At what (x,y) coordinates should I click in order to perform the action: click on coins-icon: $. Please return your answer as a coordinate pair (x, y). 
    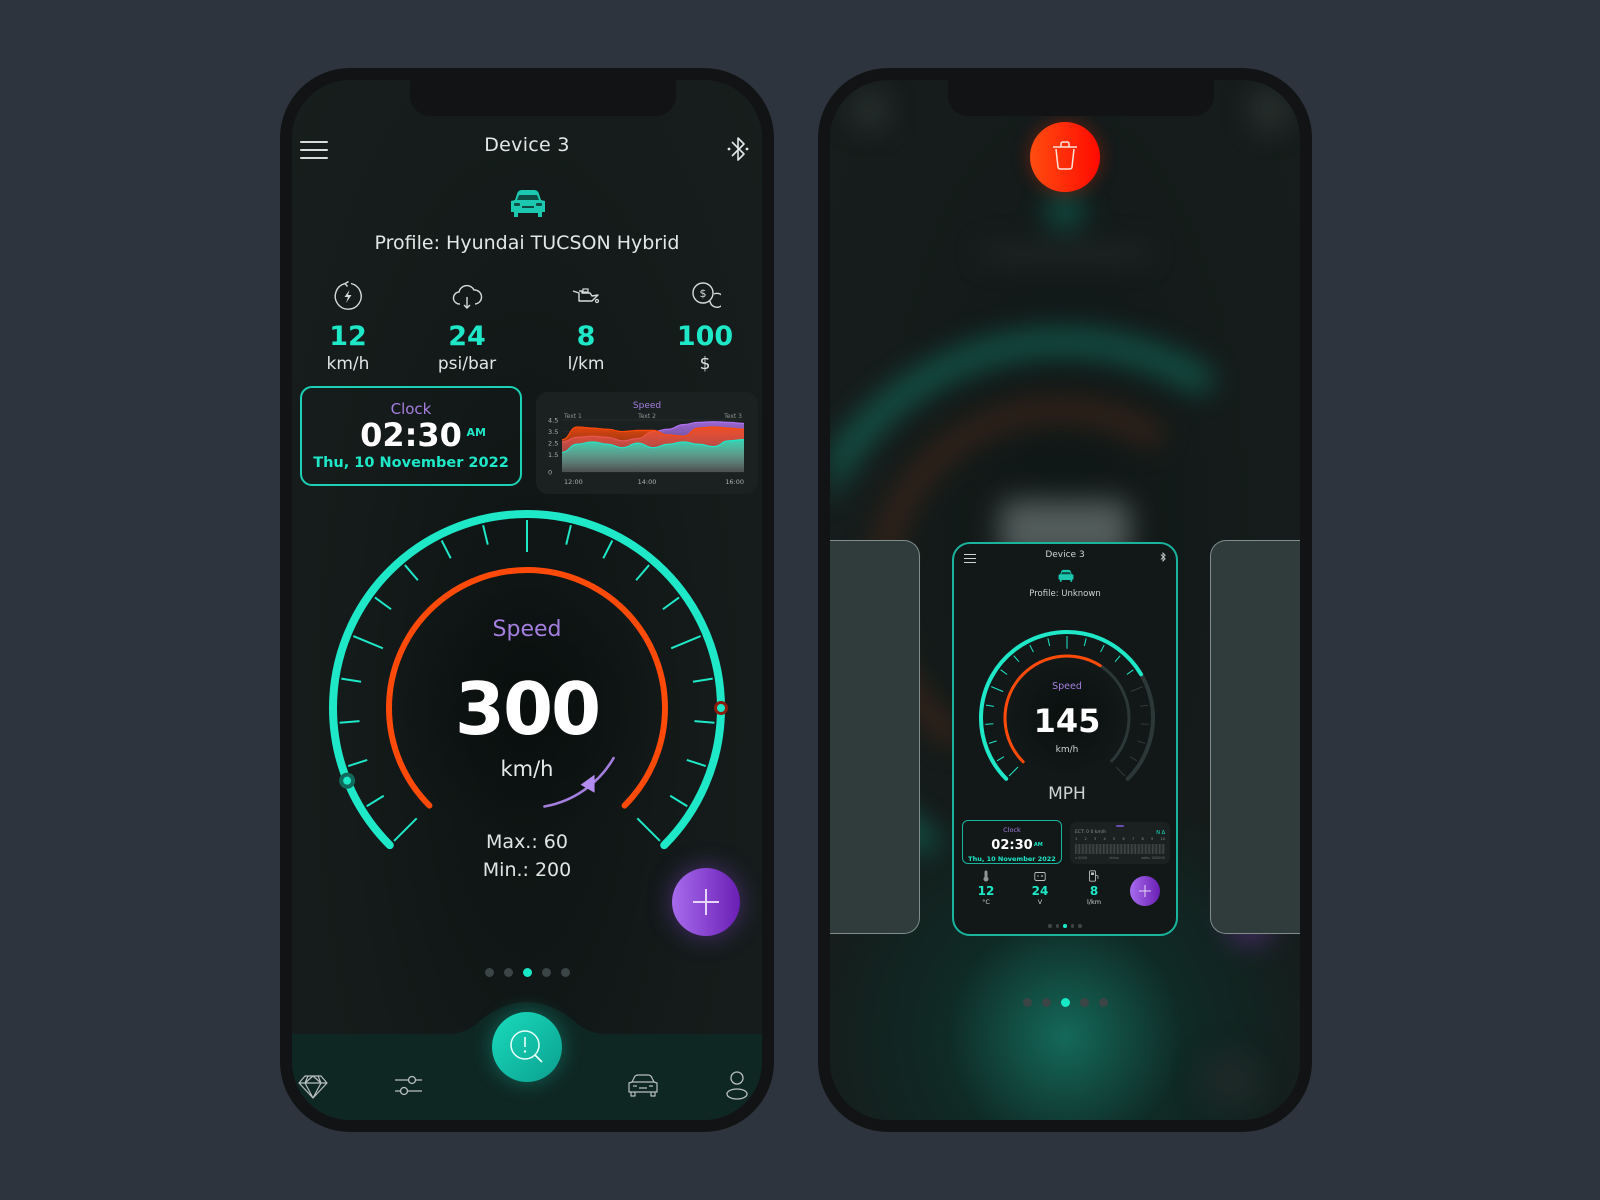
    Looking at the image, I should click on (706, 295).